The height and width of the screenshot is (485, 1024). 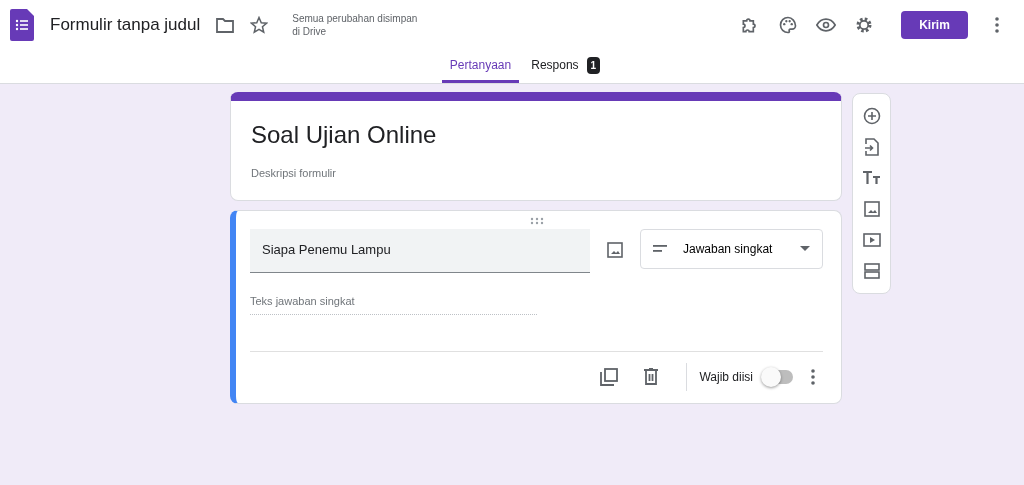 What do you see at coordinates (536, 135) in the screenshot?
I see `form-title: Soal Ujian Online` at bounding box center [536, 135].